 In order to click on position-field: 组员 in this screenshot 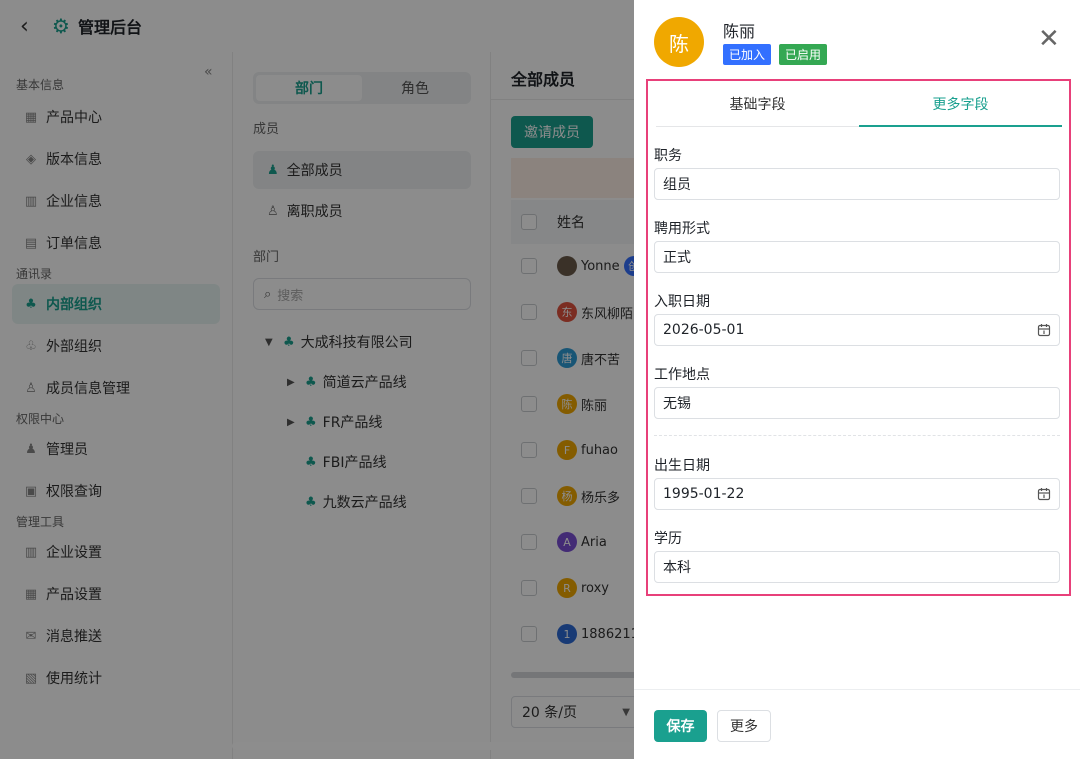, I will do `click(857, 184)`.